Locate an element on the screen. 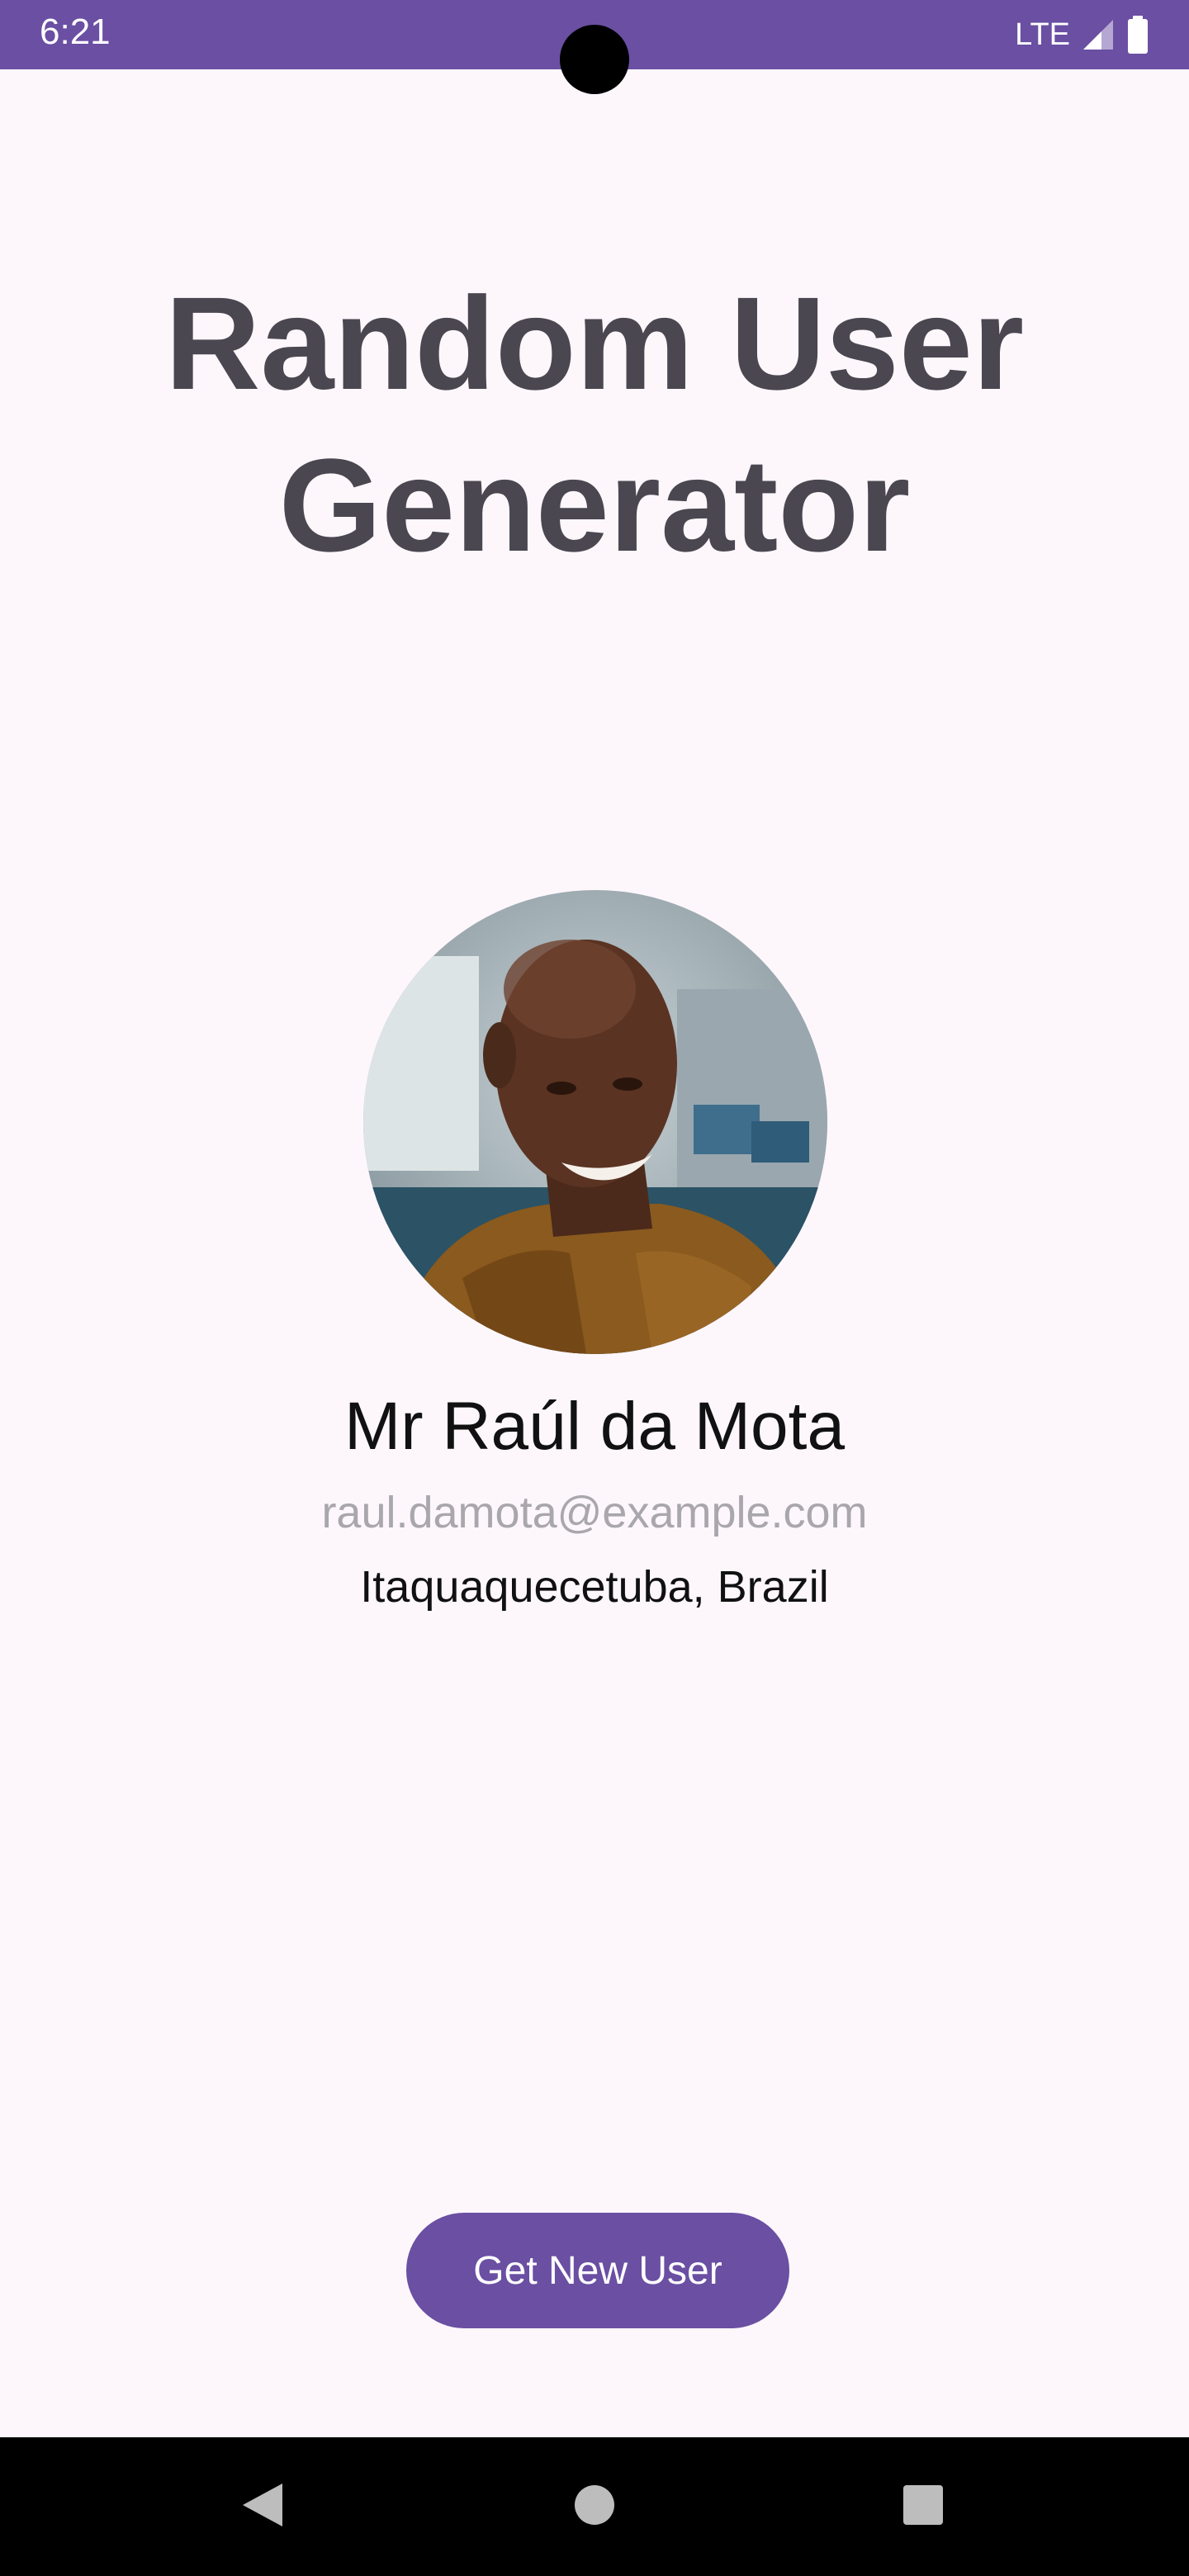 Image resolution: width=1189 pixels, height=2576 pixels. recents-button is located at coordinates (923, 2506).